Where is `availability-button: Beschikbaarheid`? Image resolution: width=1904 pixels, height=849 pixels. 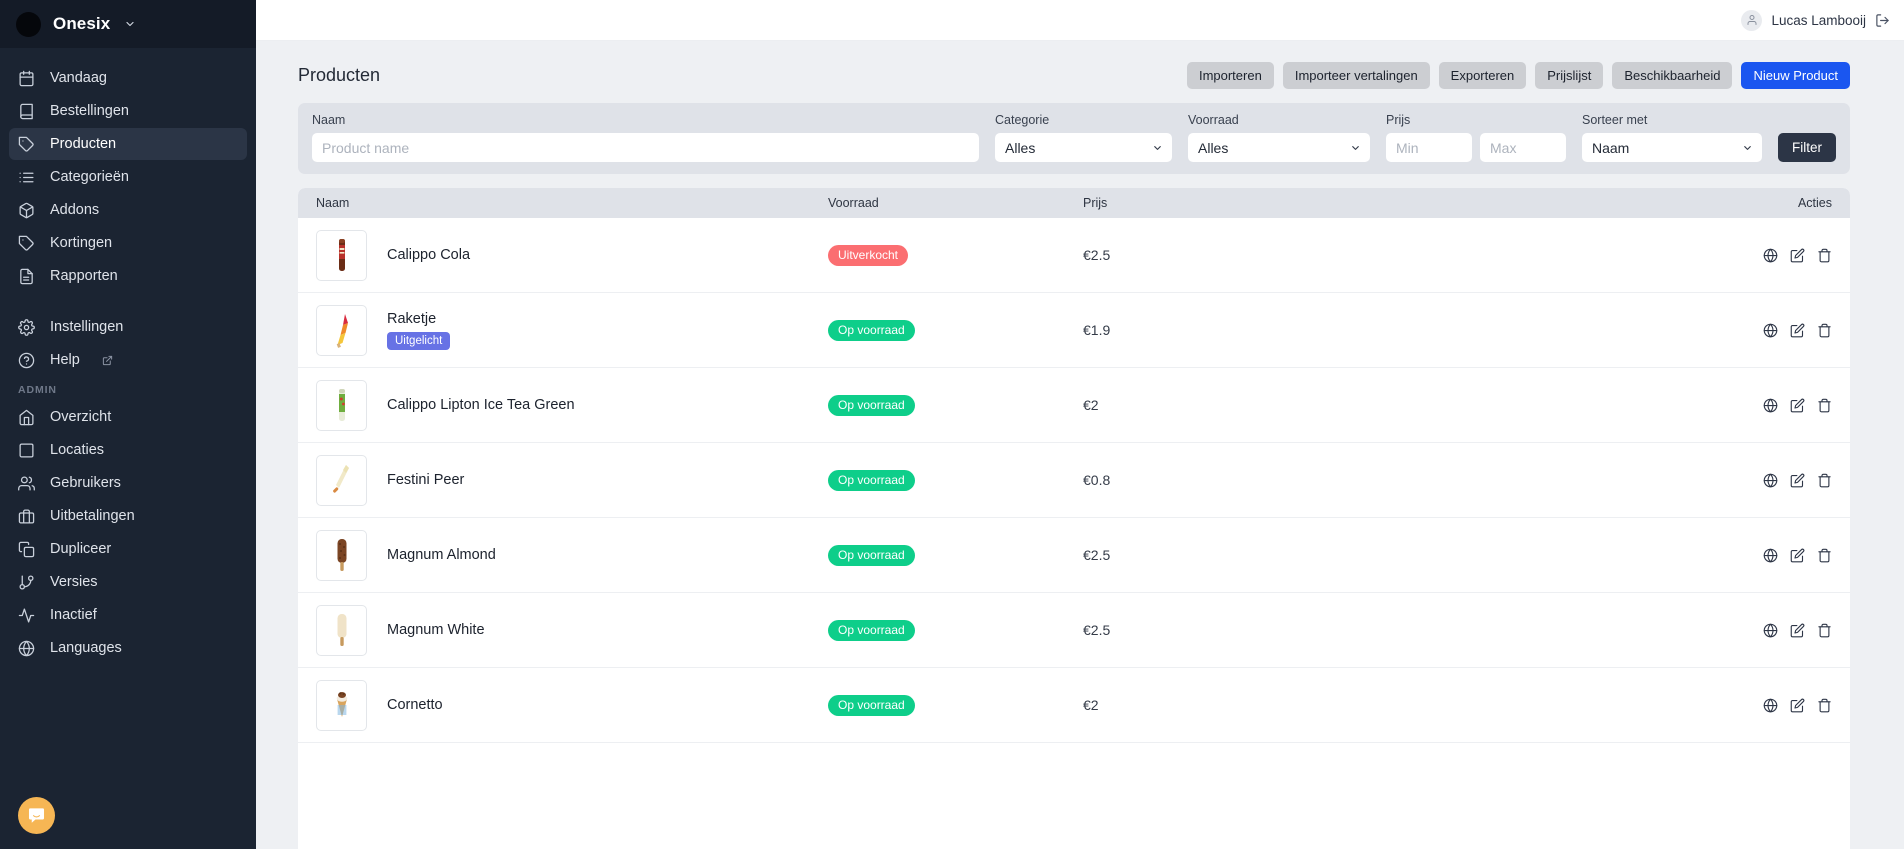
availability-button: Beschikbaarheid is located at coordinates (1672, 75).